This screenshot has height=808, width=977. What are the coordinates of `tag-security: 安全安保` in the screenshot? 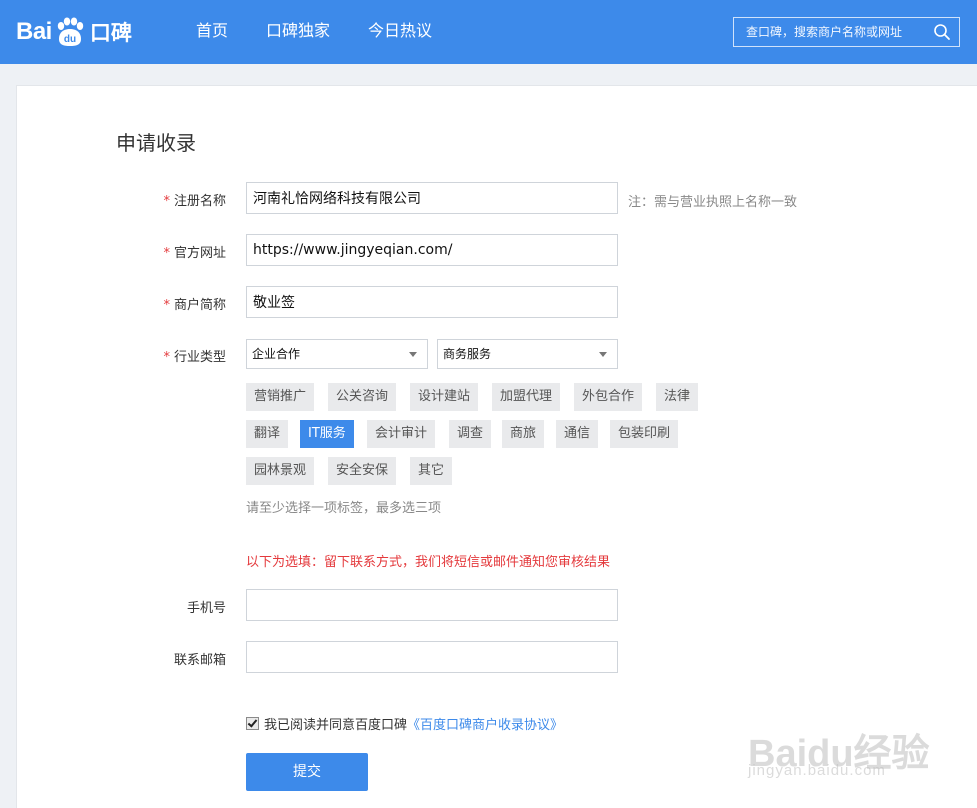 It's located at (362, 471).